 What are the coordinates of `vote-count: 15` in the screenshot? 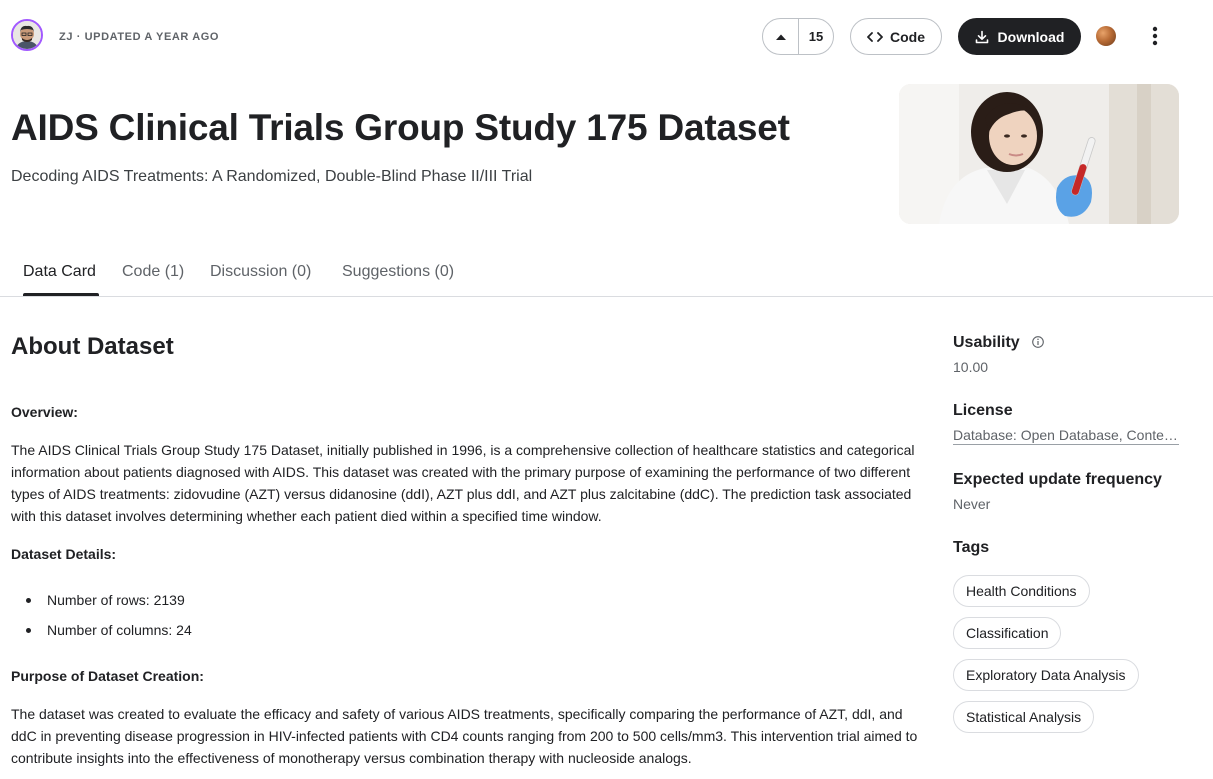 It's located at (816, 36).